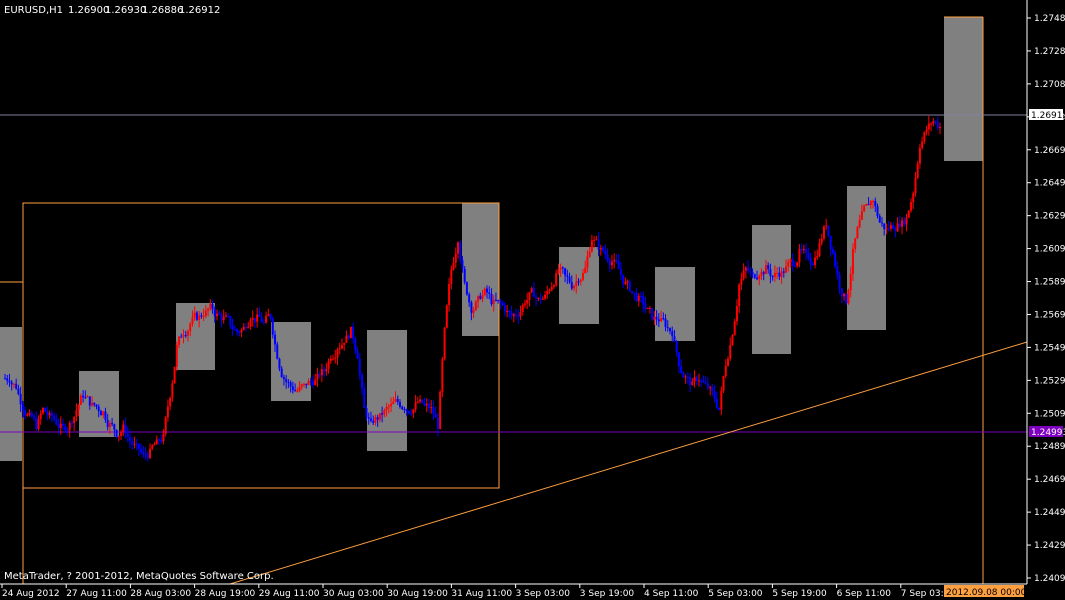  What do you see at coordinates (1049, 381) in the screenshot?
I see `price-tick-label: 1.25290` at bounding box center [1049, 381].